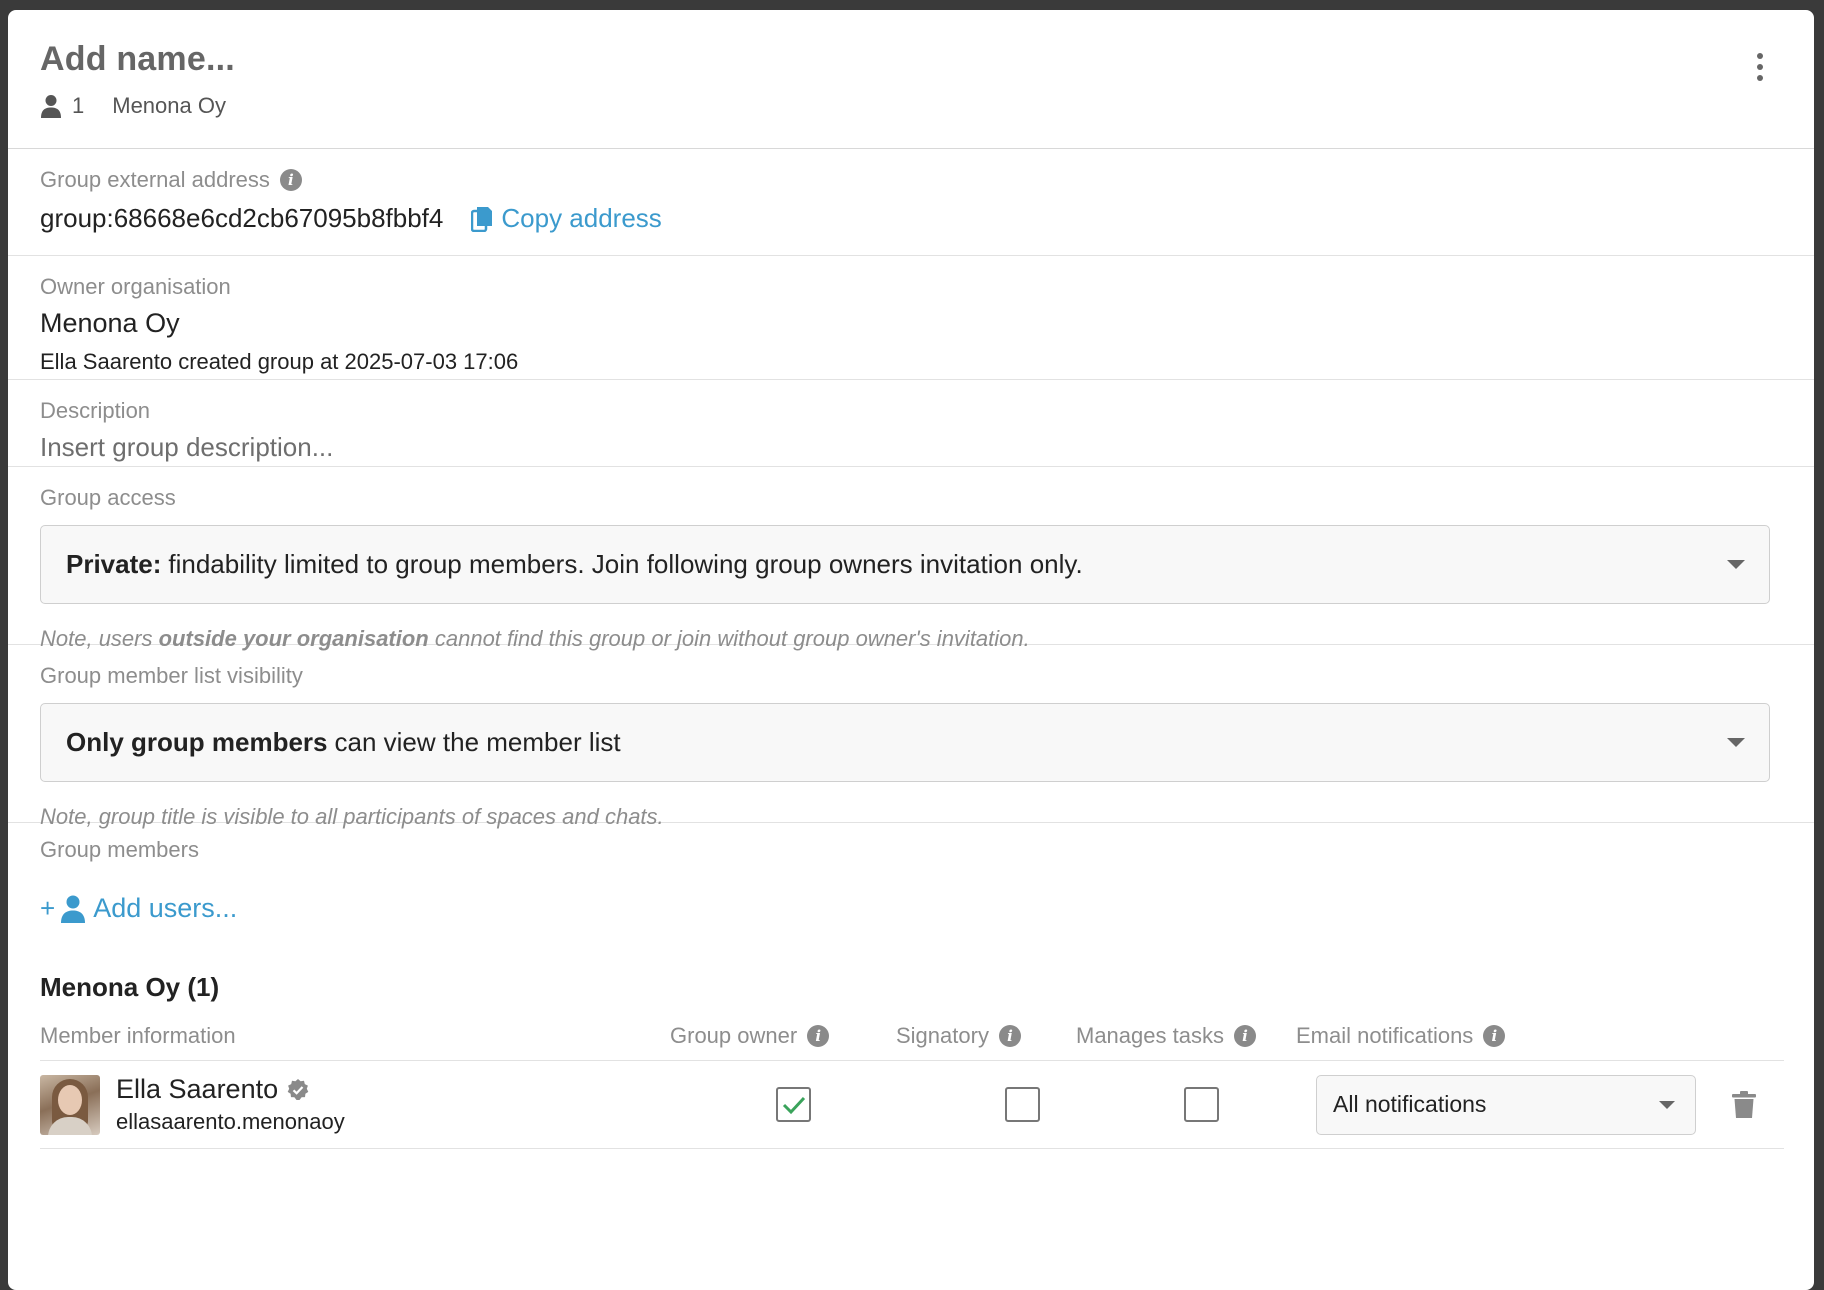 This screenshot has width=1824, height=1290. What do you see at coordinates (169, 105) in the screenshot?
I see `header-org-name: Menona Oy` at bounding box center [169, 105].